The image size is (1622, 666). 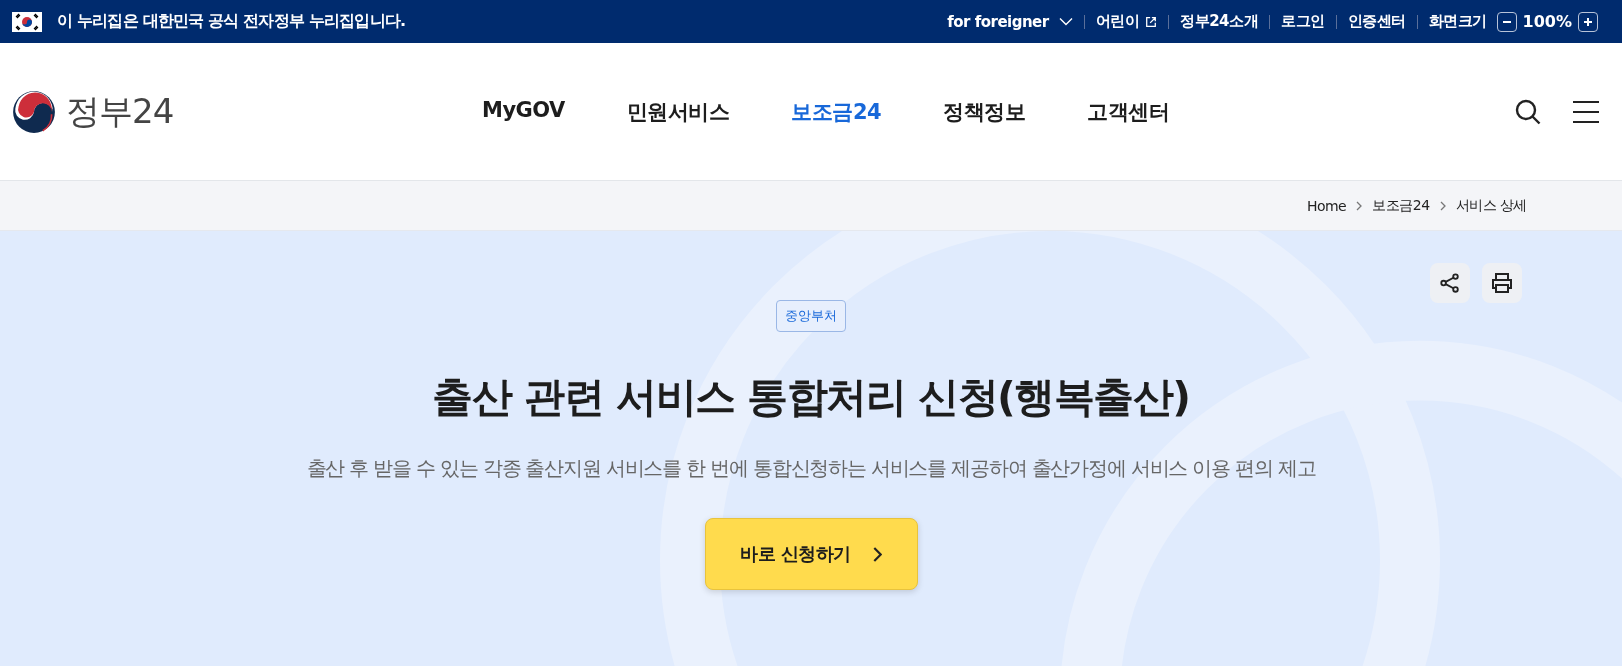 What do you see at coordinates (1376, 21) in the screenshot?
I see `top-link: 인증센터` at bounding box center [1376, 21].